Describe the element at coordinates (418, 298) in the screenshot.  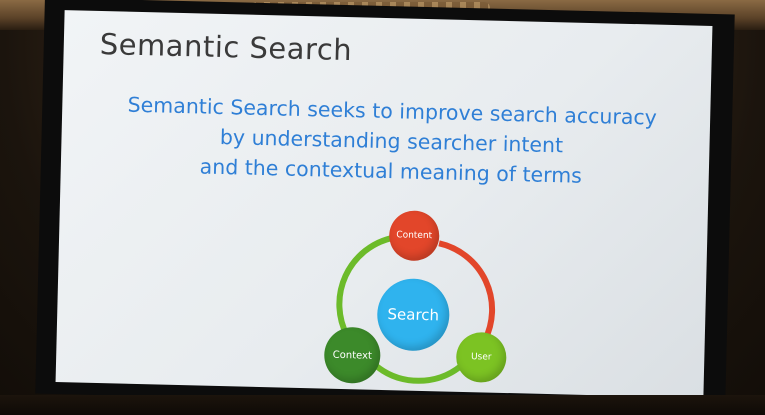
I see `cycle-diagram: Content Search Context User` at that location.